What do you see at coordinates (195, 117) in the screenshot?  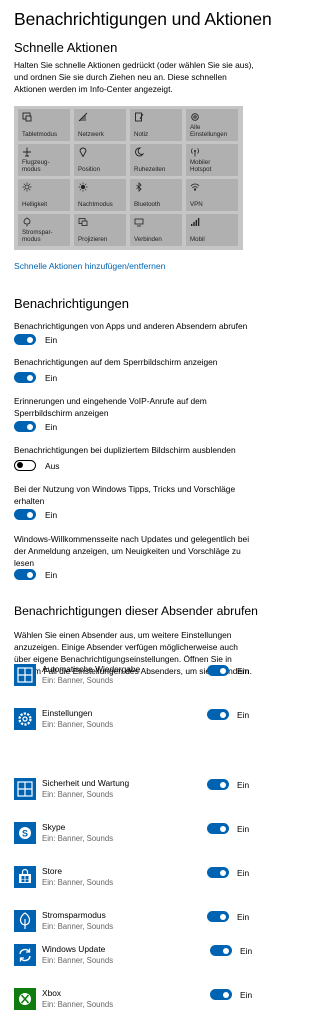 I see `gear-icon` at bounding box center [195, 117].